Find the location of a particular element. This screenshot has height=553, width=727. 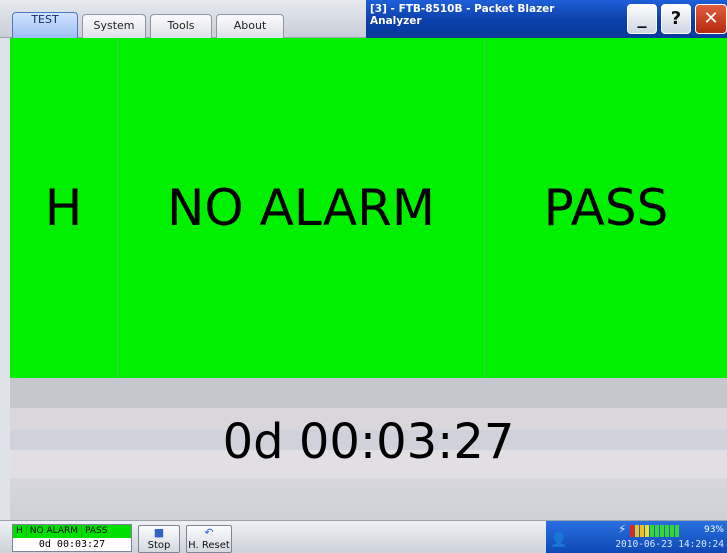

mini-elapsed: 0d 00:03:27 is located at coordinates (72, 544).